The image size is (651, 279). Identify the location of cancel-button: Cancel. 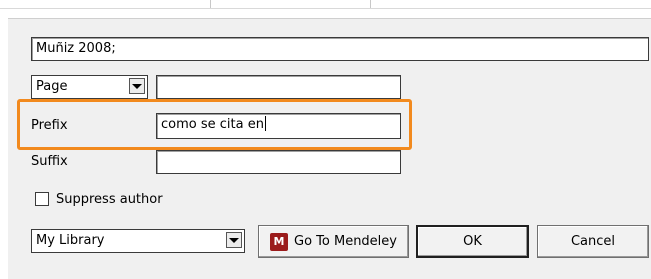
(593, 241).